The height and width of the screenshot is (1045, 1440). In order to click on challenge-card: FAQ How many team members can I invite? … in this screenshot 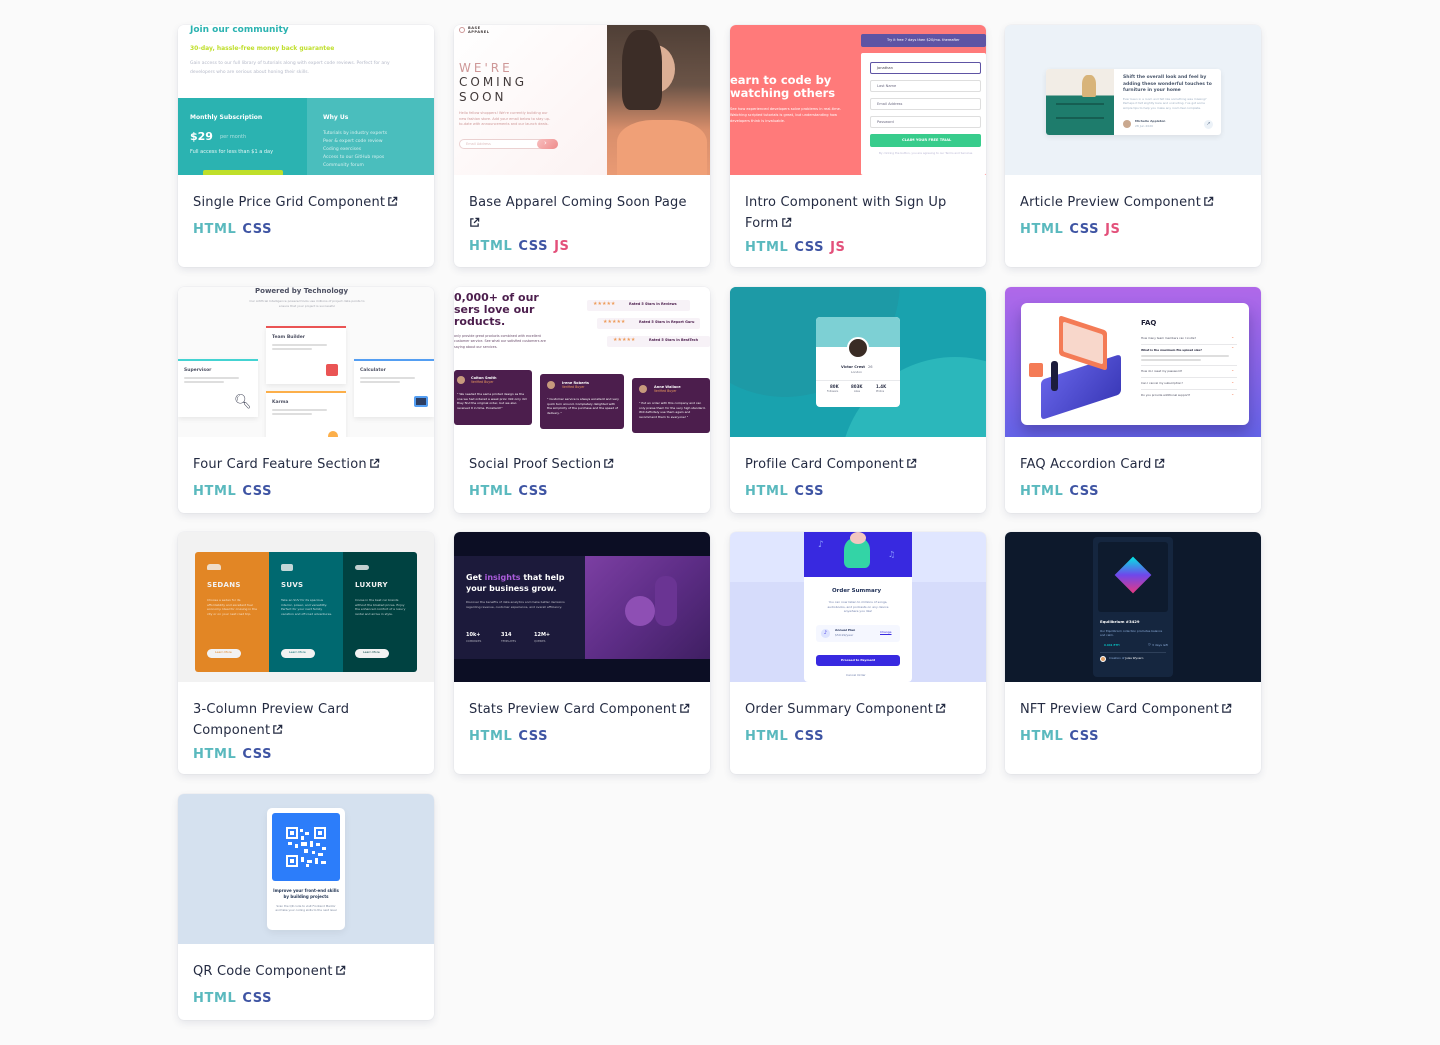, I will do `click(1133, 400)`.